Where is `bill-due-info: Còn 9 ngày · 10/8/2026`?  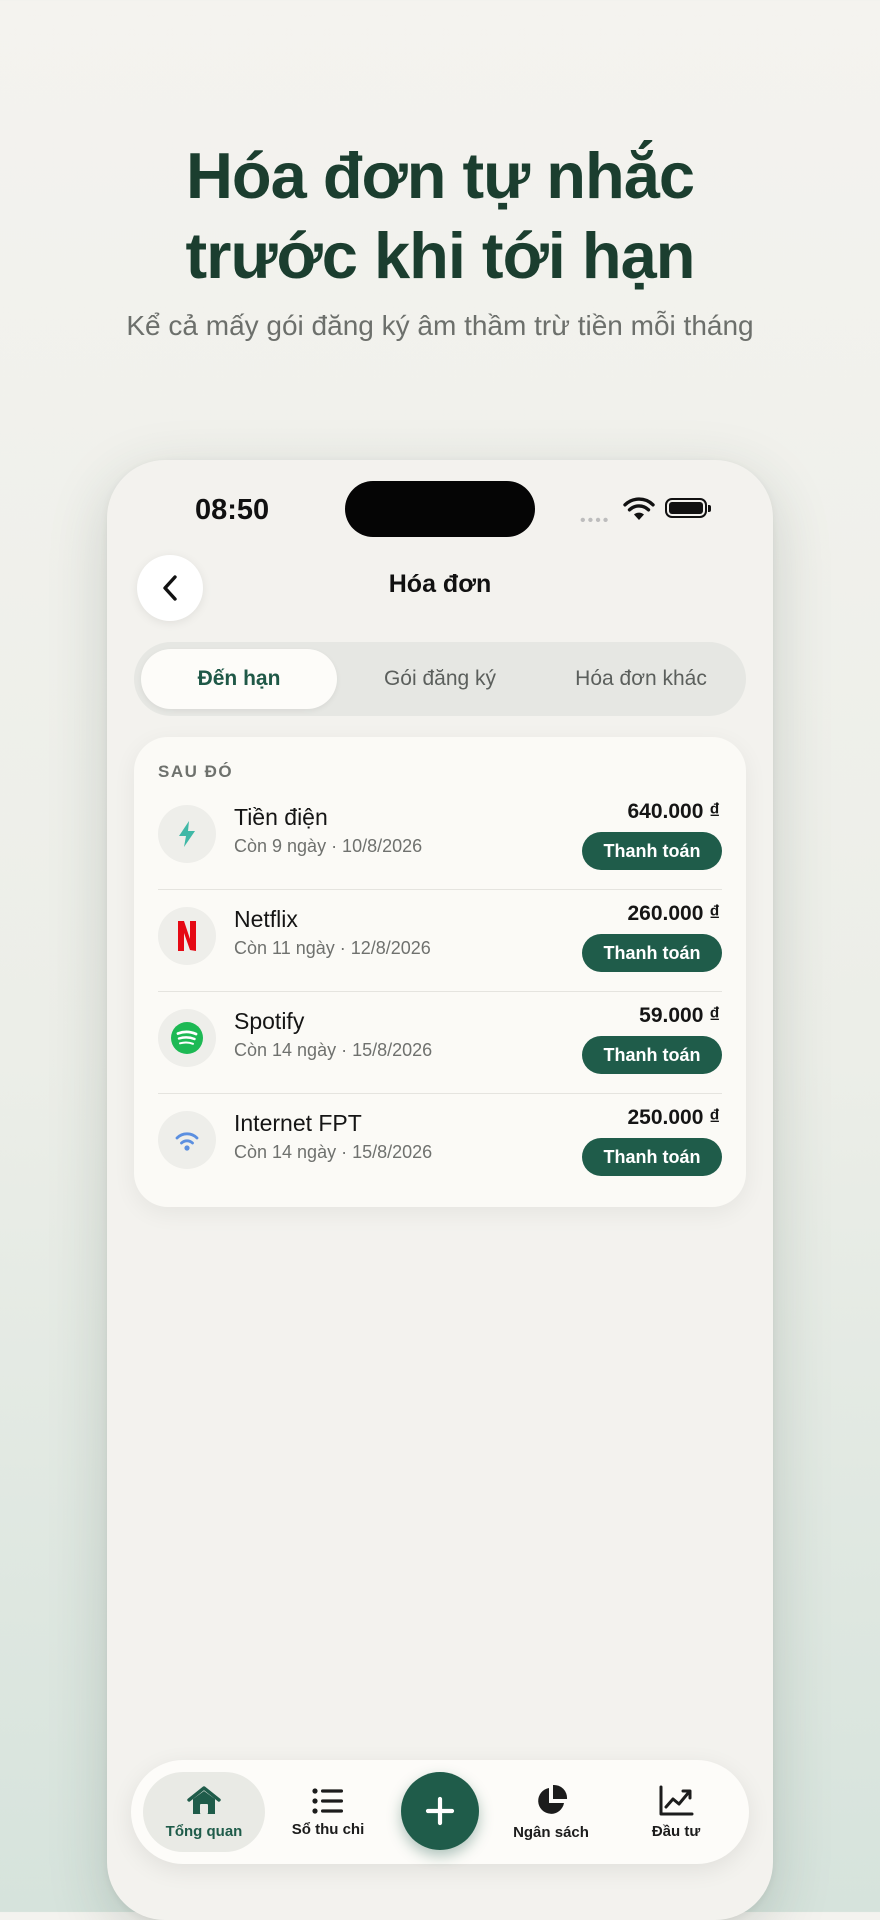 bill-due-info: Còn 9 ngày · 10/8/2026 is located at coordinates (328, 846).